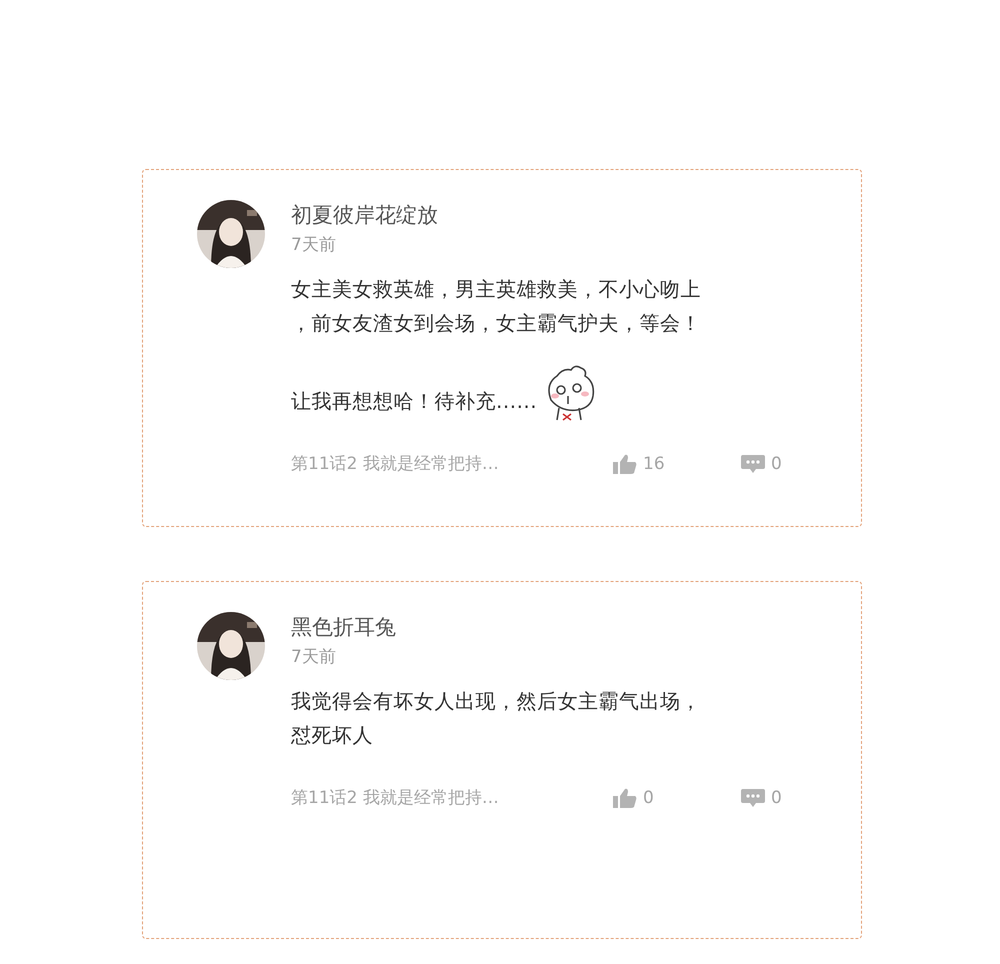 The image size is (1000, 964). What do you see at coordinates (496, 306) in the screenshot?
I see `comment-text: 女主美女救英雄，男主英雄救美，不小心吻上 ，前女友渣女到会场，女主霸气护夫，等会！` at bounding box center [496, 306].